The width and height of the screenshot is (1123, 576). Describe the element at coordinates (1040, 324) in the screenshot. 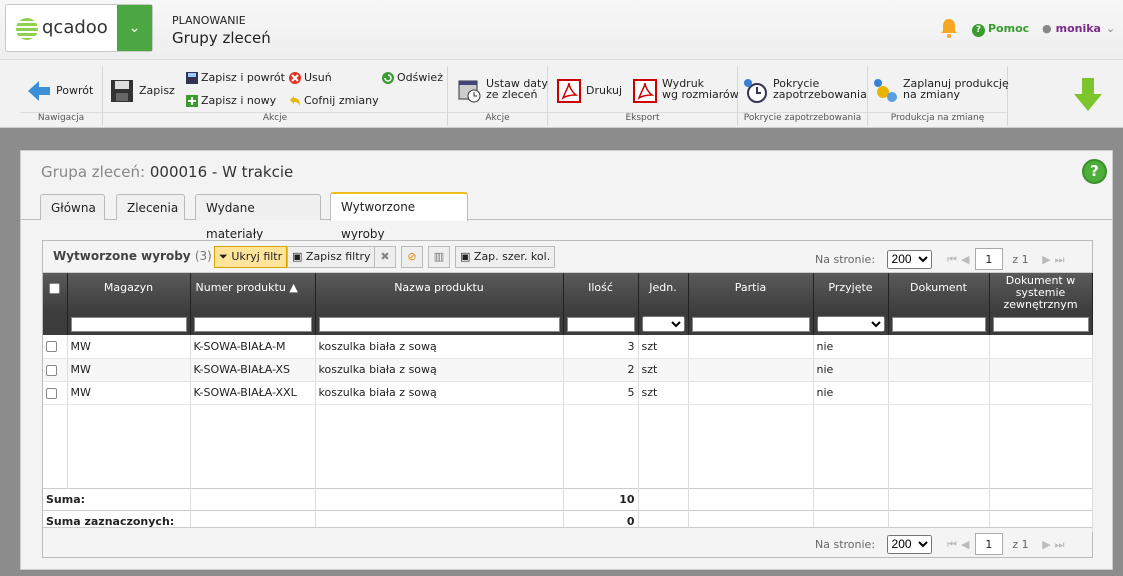

I see `filter-dok-zew-input` at that location.